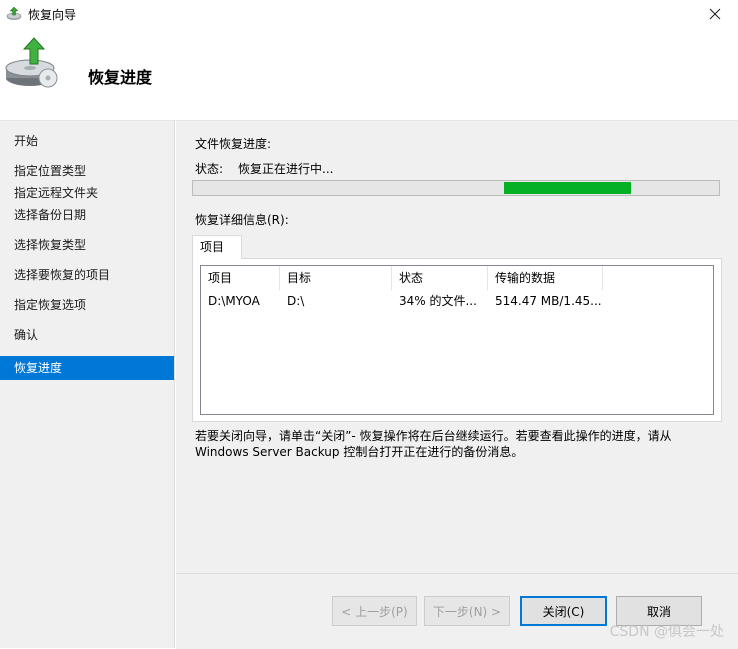  Describe the element at coordinates (217, 247) in the screenshot. I see `tab-items: 项目` at that location.